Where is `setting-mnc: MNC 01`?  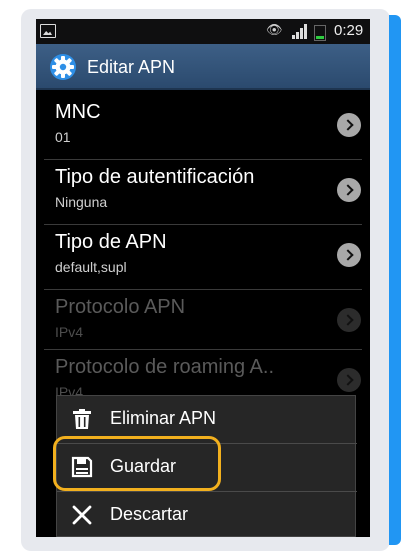 setting-mnc: MNC 01 is located at coordinates (203, 126).